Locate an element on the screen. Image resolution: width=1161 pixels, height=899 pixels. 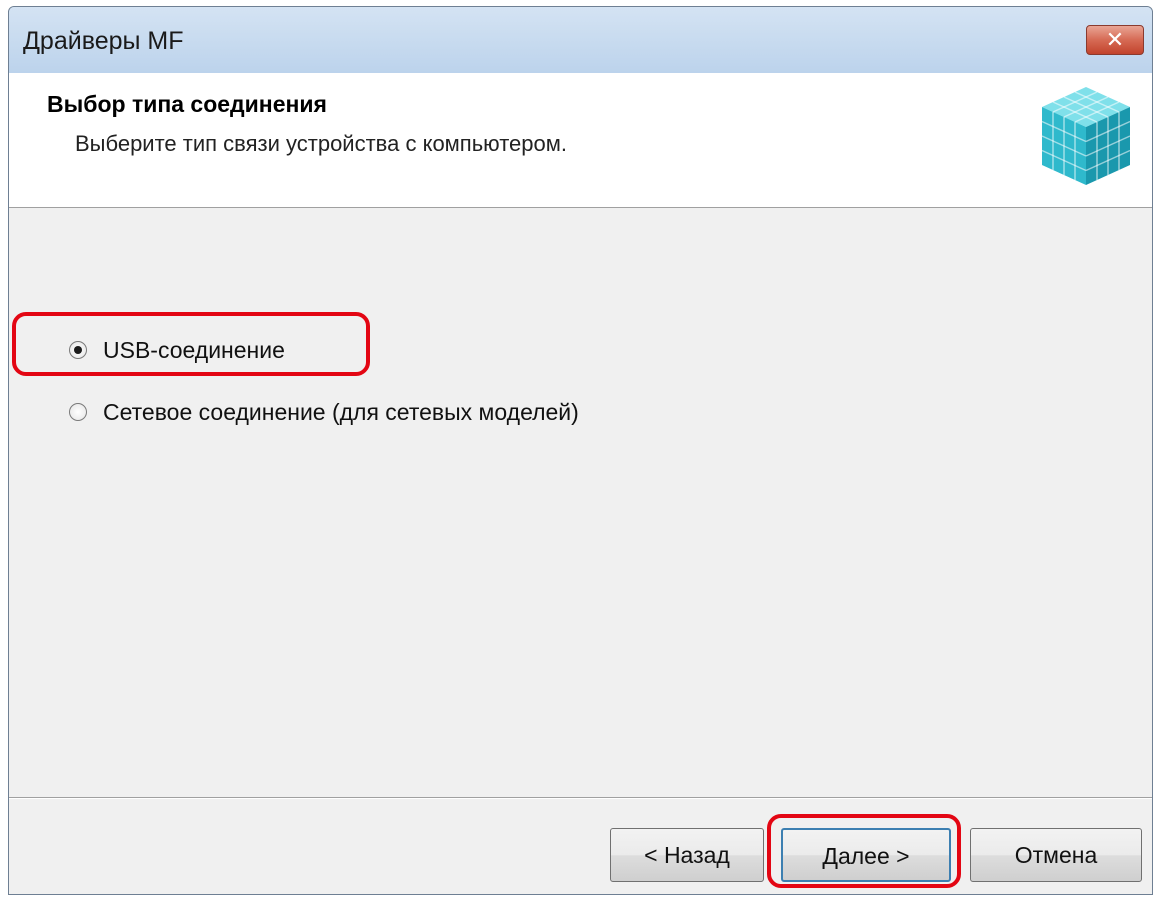
usb-option-label: USB-соединение is located at coordinates (194, 349).